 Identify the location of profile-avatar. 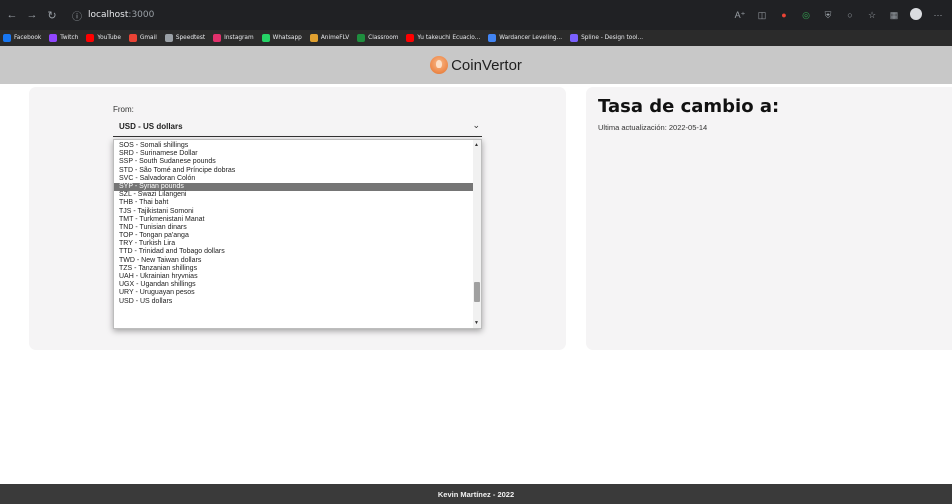
(916, 15).